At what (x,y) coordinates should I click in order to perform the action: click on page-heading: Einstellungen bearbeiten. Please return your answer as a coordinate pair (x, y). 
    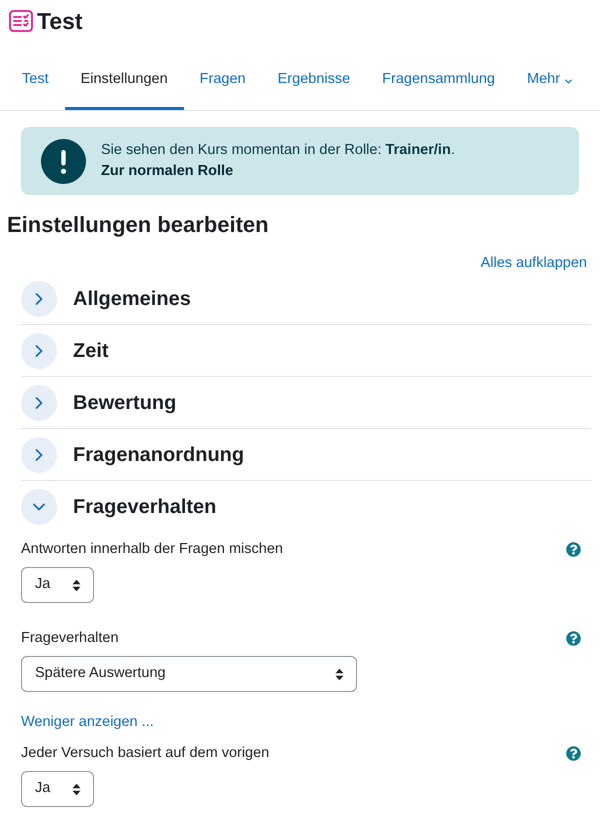
    Looking at the image, I should click on (138, 225).